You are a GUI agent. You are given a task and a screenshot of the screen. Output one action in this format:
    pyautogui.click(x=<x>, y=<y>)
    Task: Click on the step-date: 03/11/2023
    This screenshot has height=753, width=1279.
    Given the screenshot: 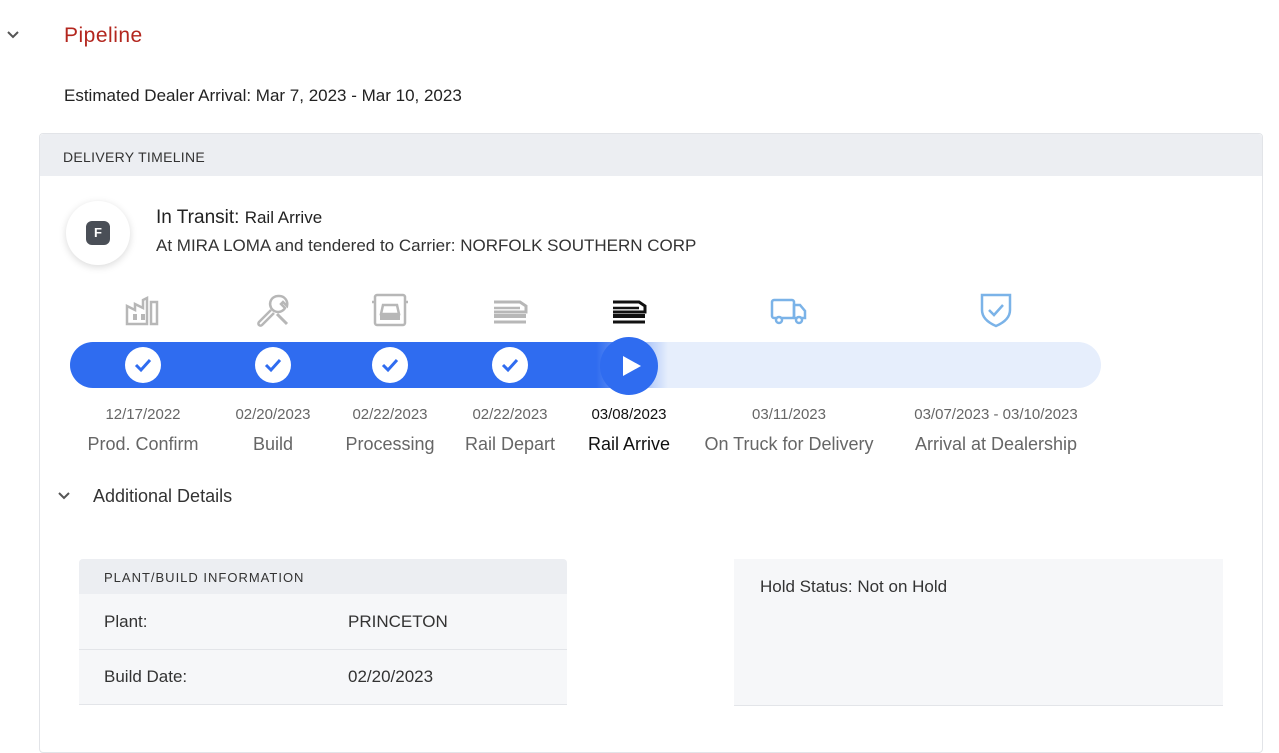 What is the action you would take?
    pyautogui.click(x=789, y=414)
    